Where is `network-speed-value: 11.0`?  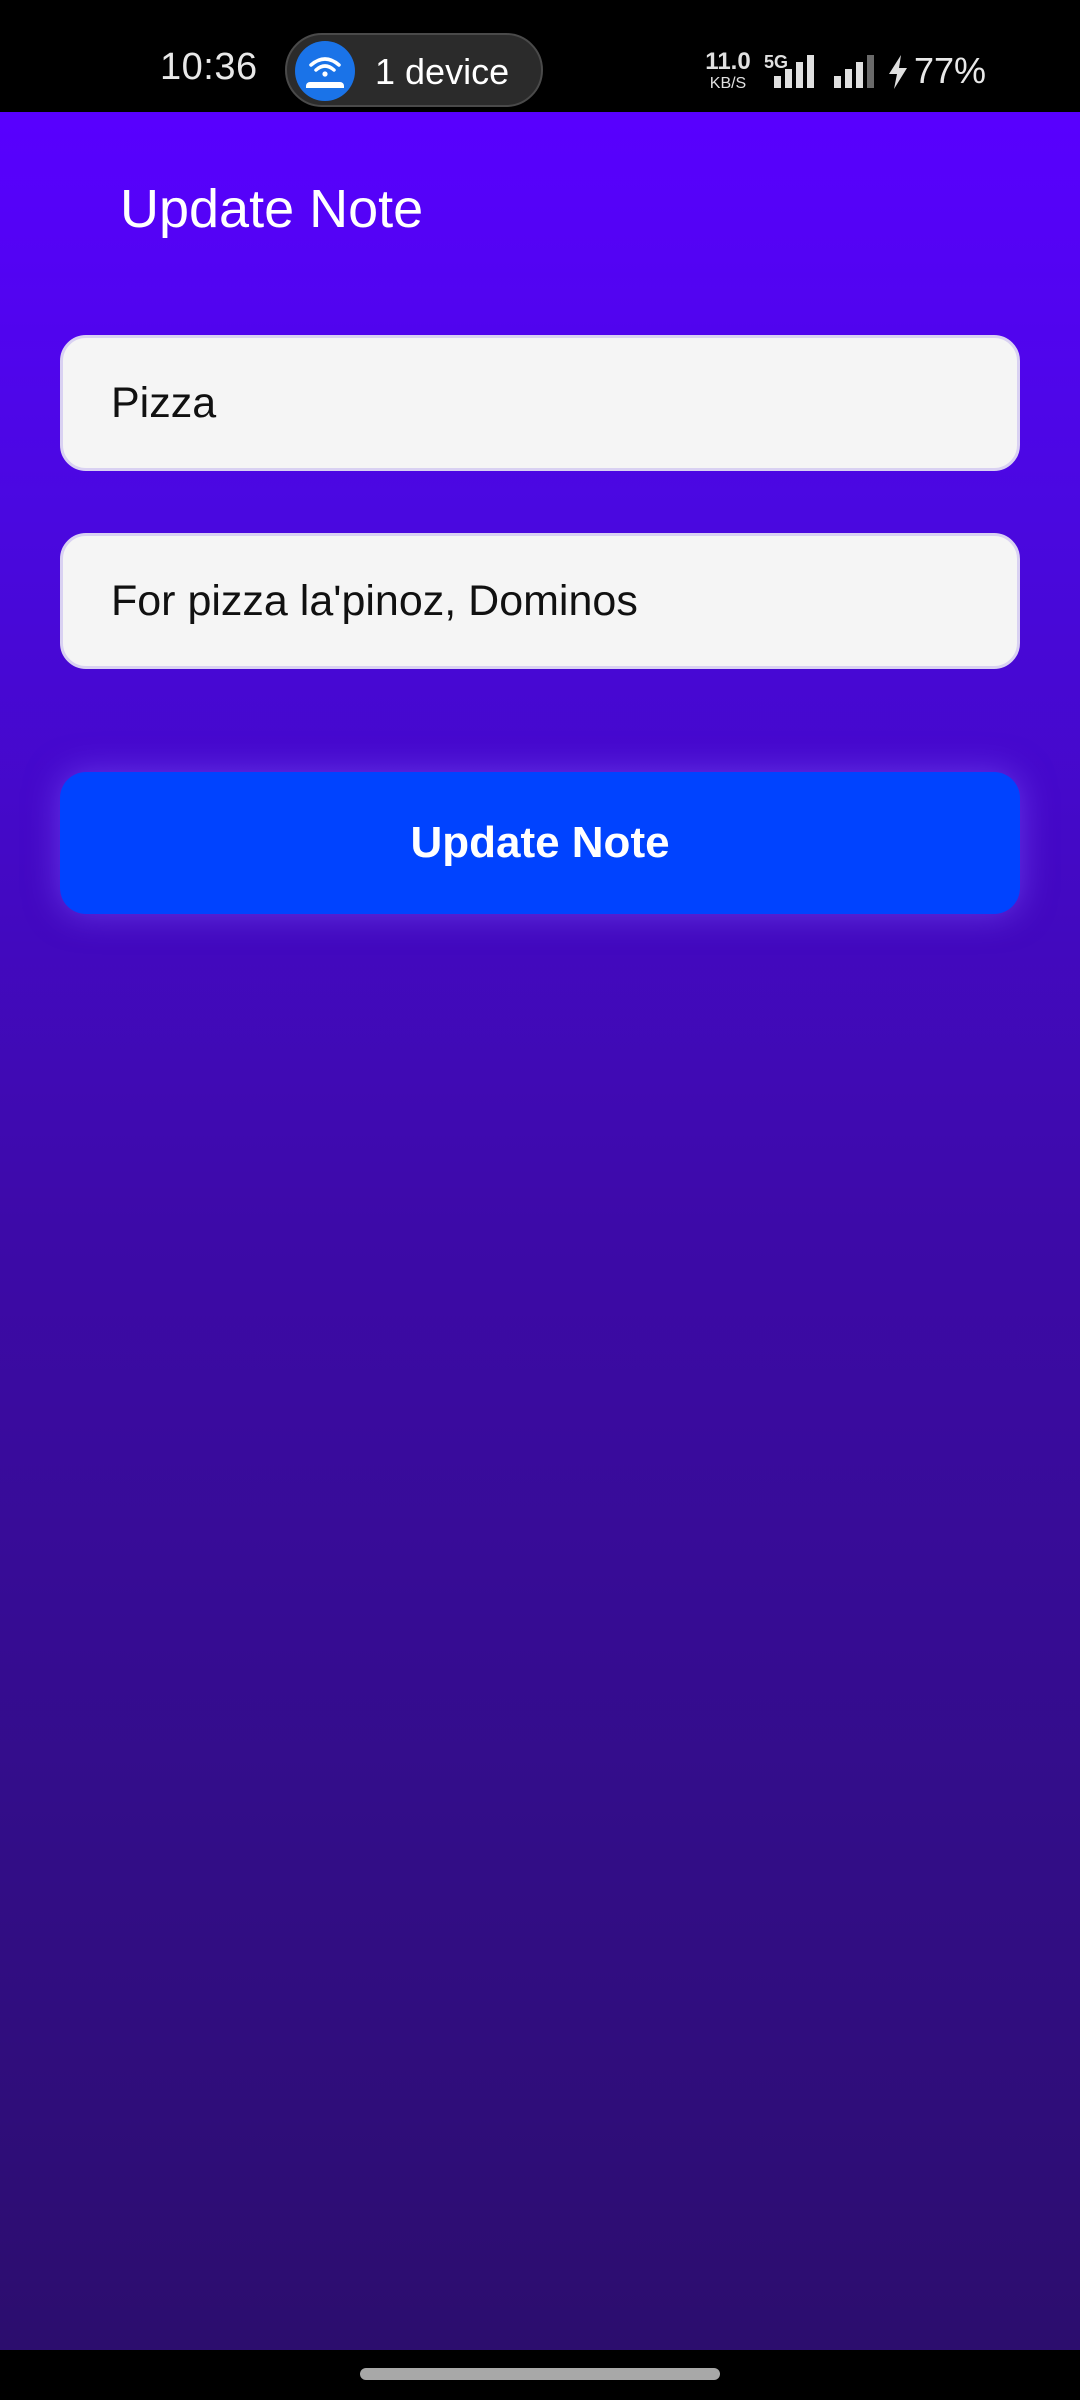 network-speed-value: 11.0 is located at coordinates (728, 61).